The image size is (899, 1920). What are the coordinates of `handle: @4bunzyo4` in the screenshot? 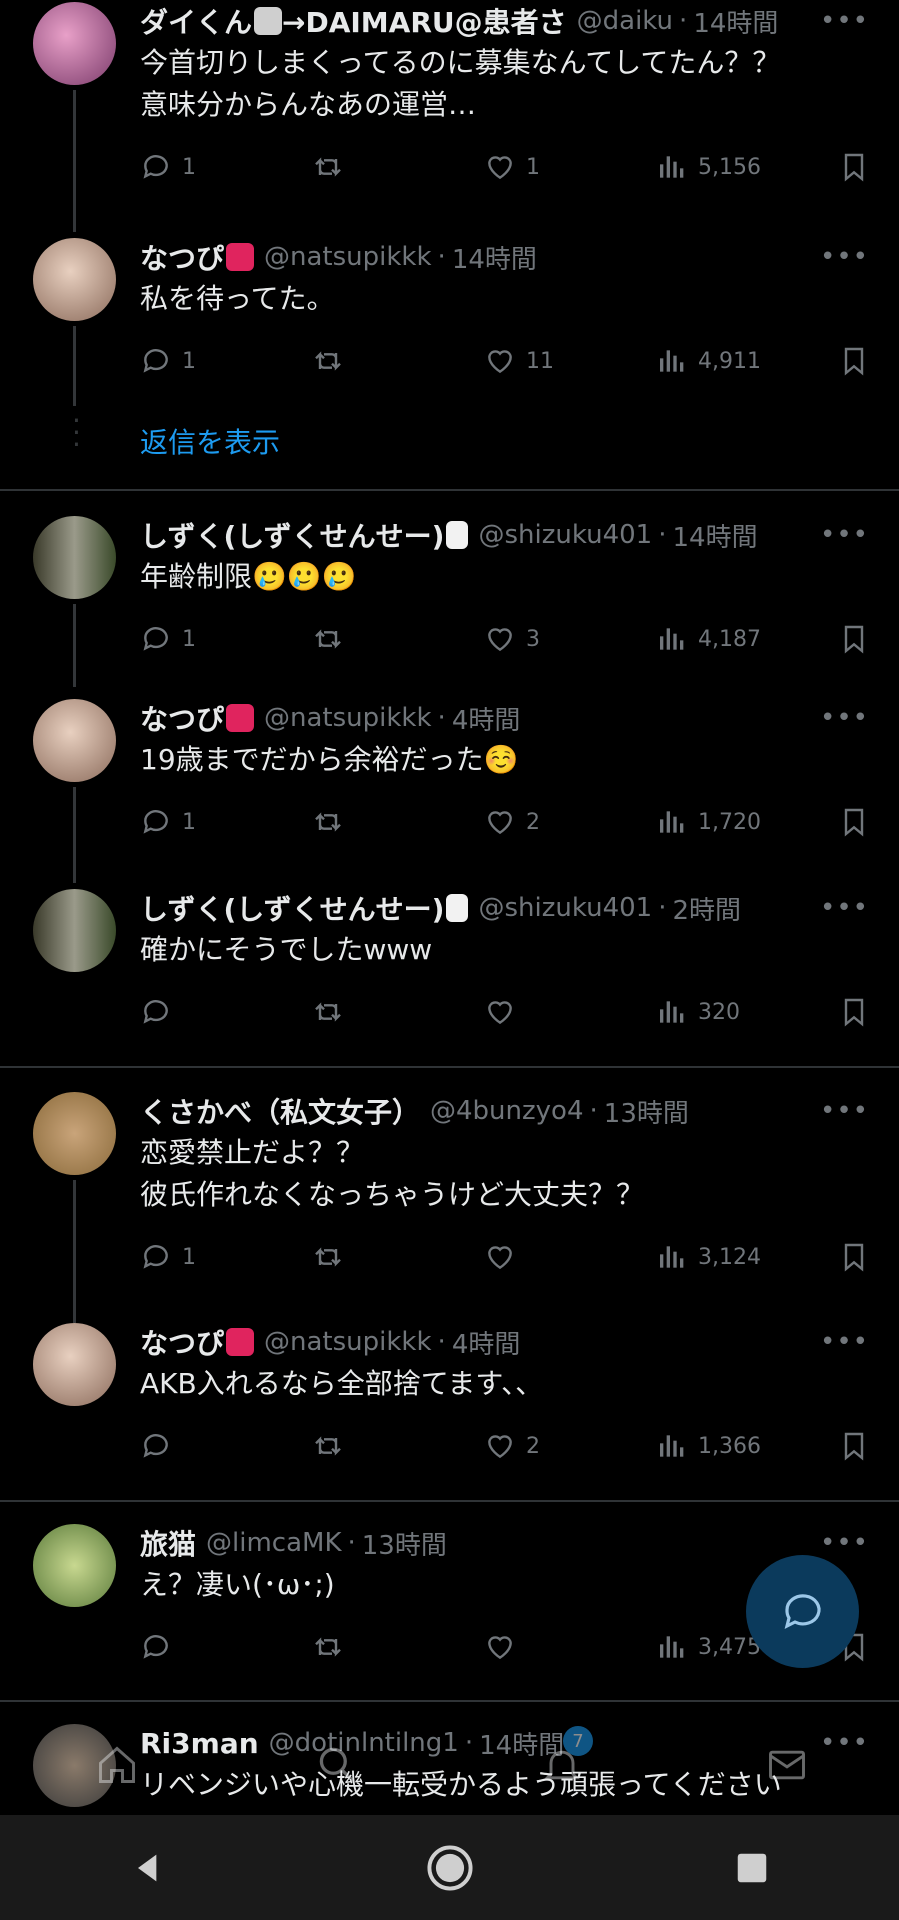 It's located at (507, 1111).